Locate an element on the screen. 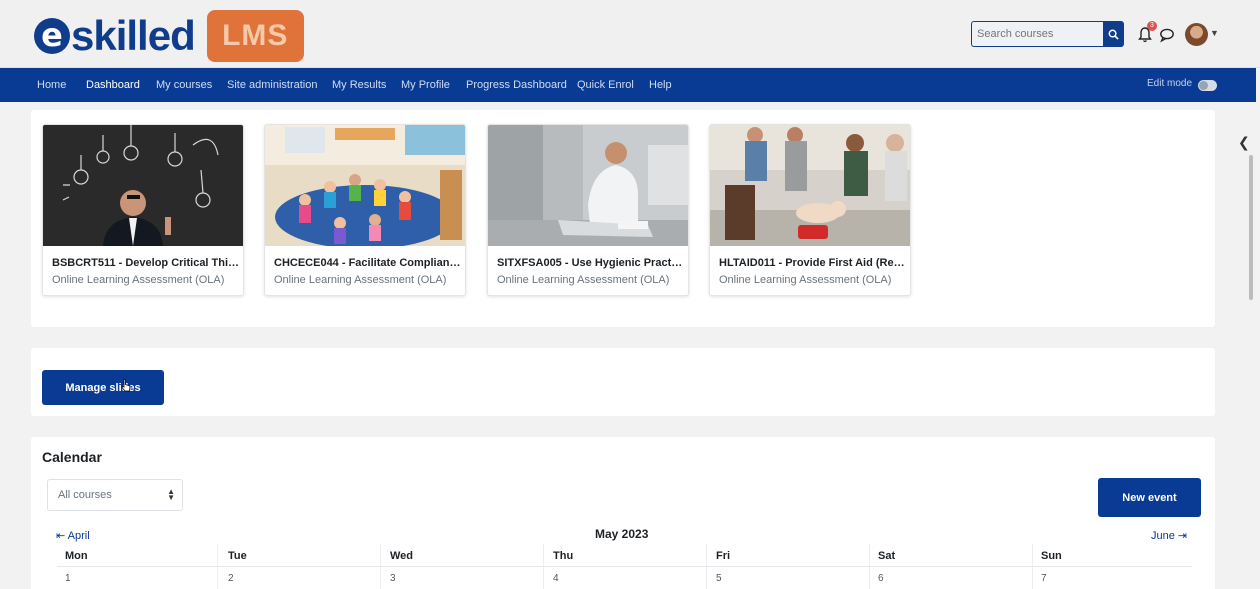 This screenshot has width=1260, height=589. course-filter-select: All courses ▲ ▼ is located at coordinates (115, 495).